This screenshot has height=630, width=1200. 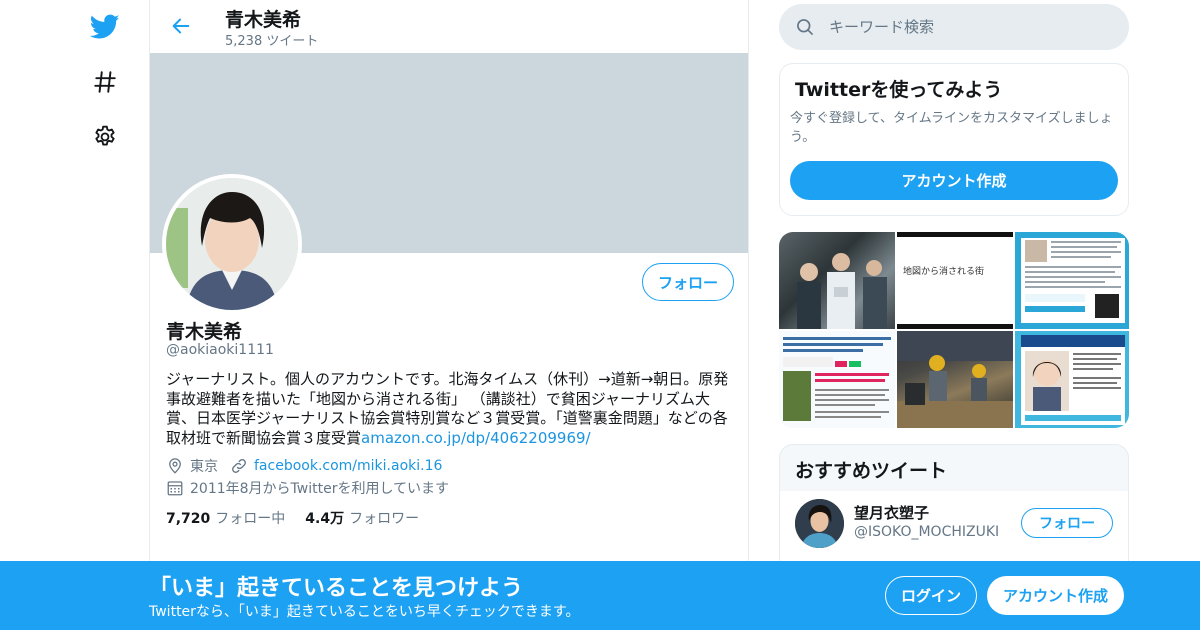 What do you see at coordinates (75, 315) in the screenshot?
I see `left-navigation` at bounding box center [75, 315].